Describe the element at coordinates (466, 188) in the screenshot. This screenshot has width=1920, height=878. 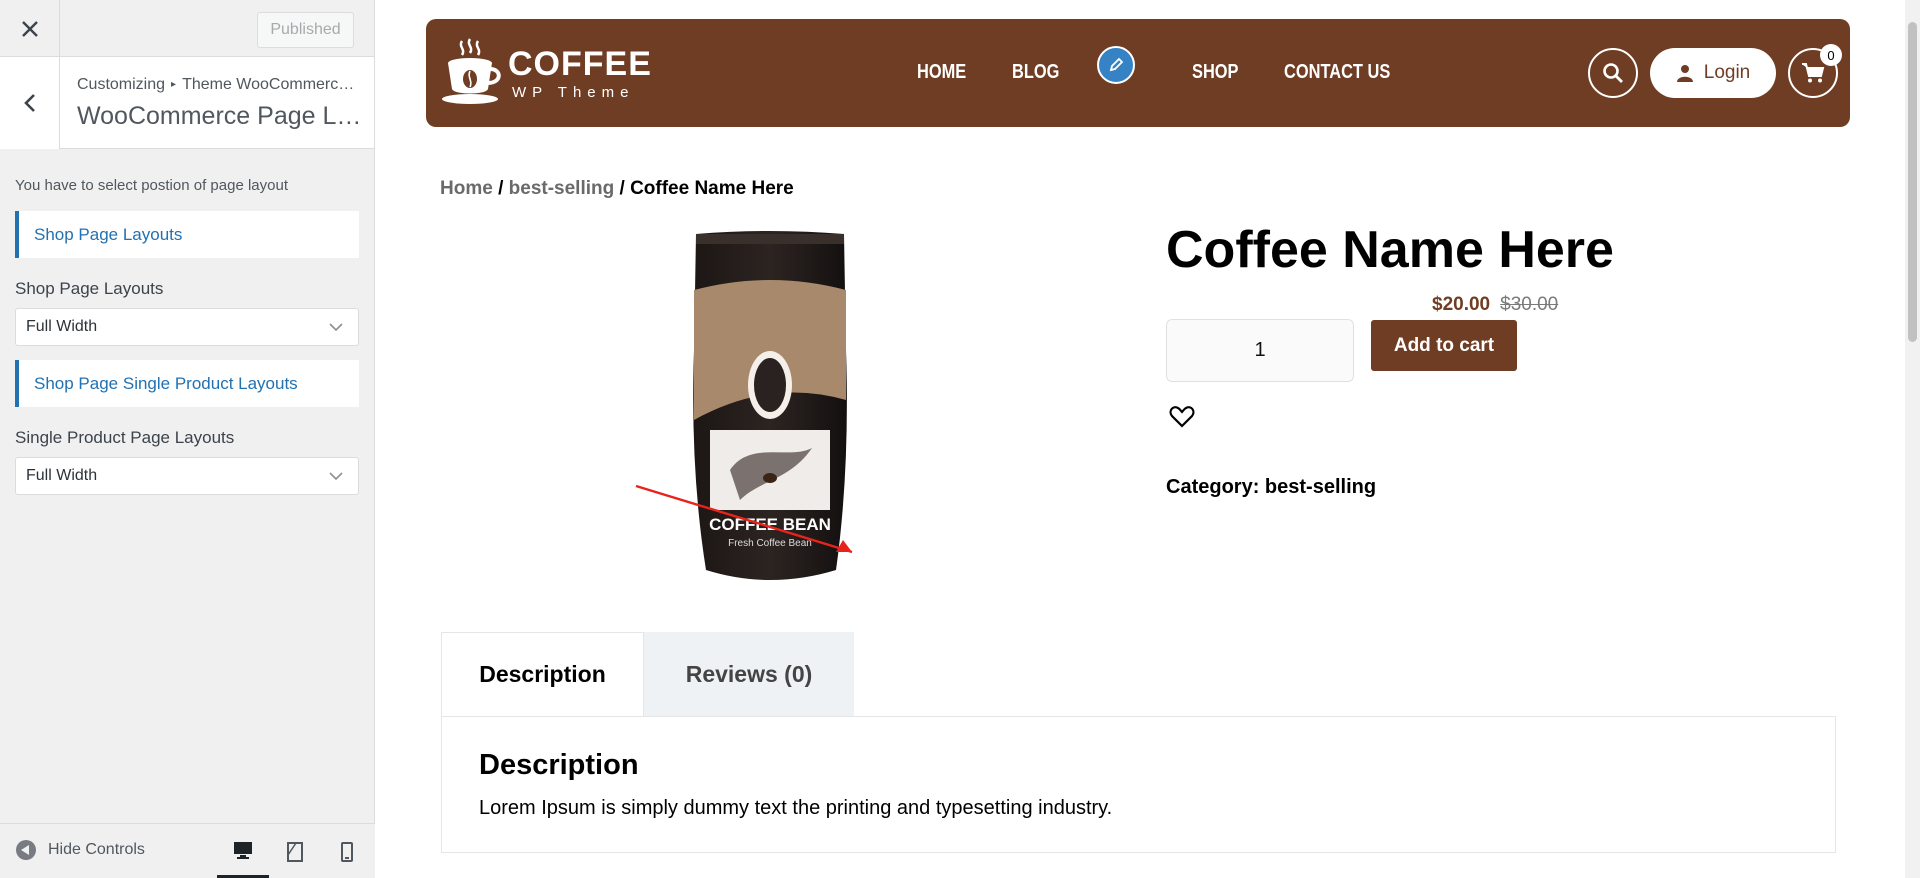
I see `breadcrumb-home: Home` at that location.